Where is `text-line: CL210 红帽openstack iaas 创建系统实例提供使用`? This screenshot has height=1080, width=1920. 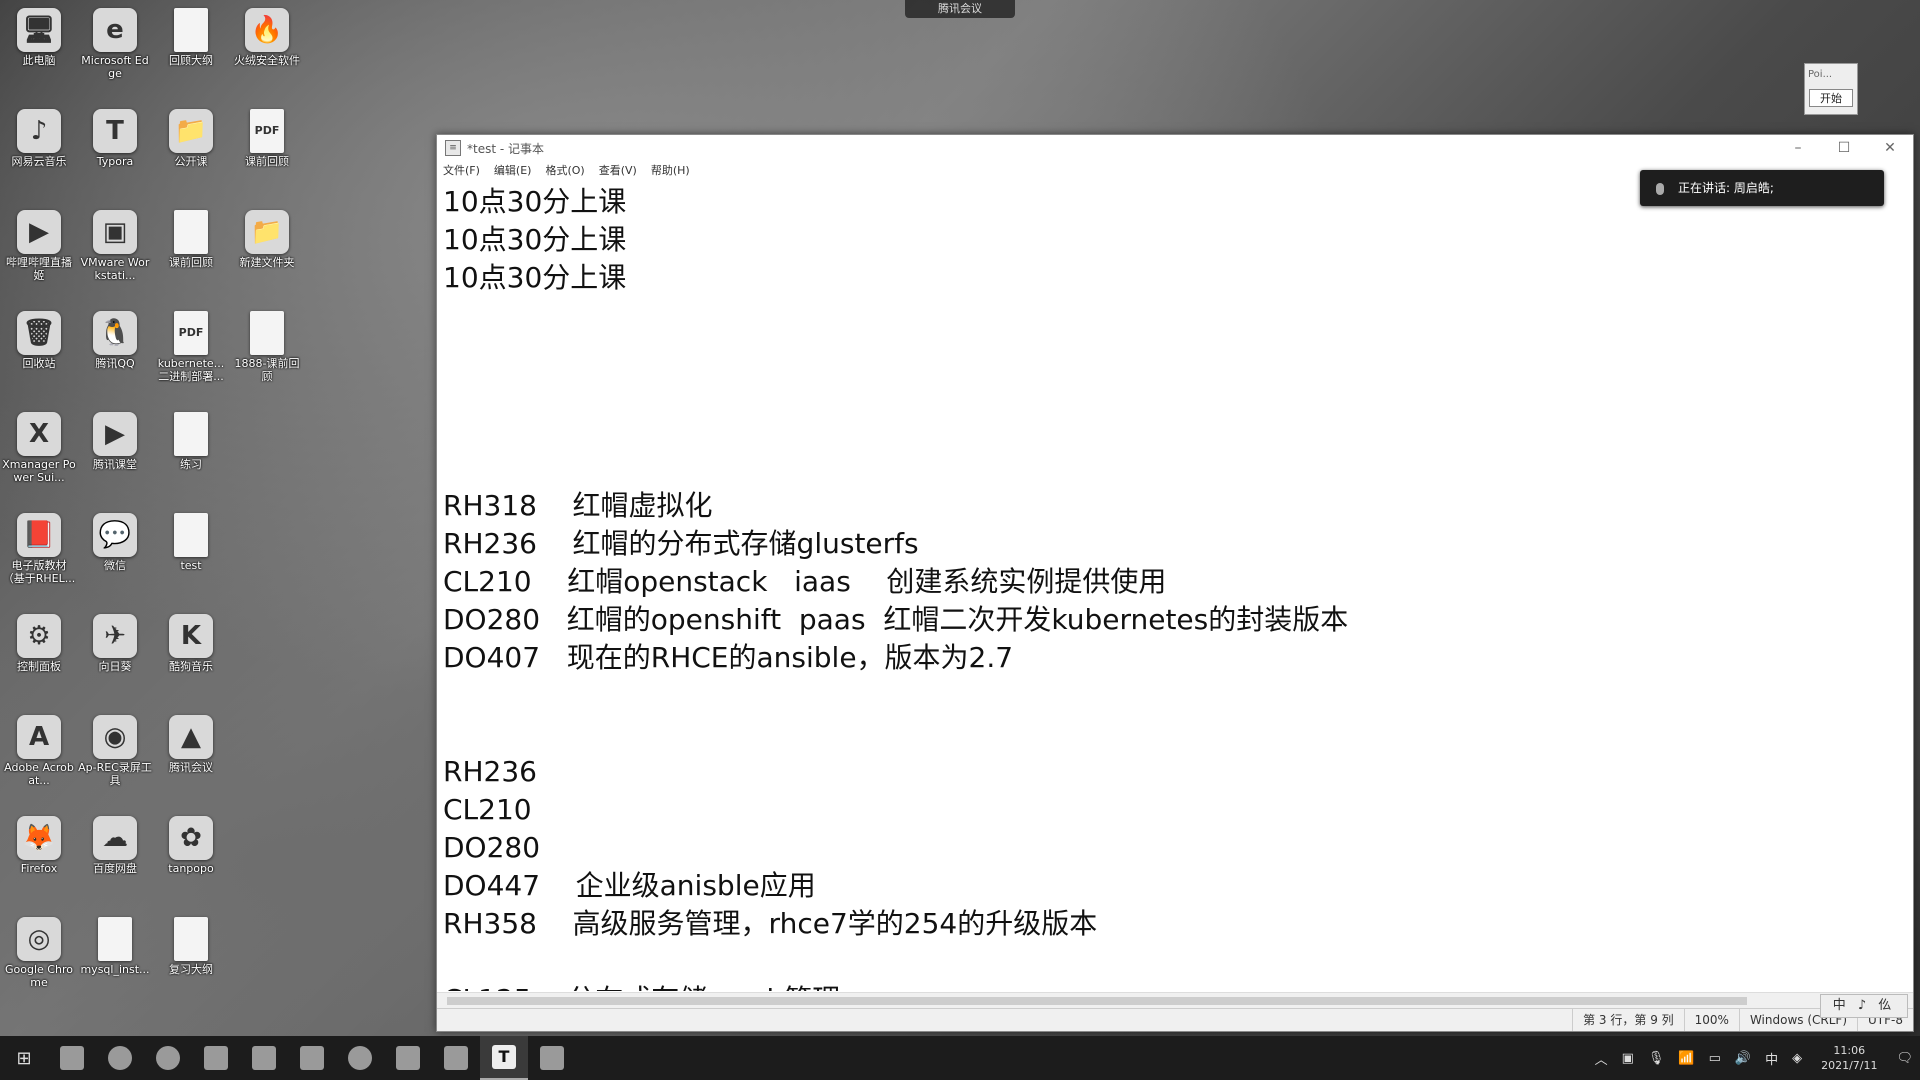 text-line: CL210 红帽openstack iaas 创建系统实例提供使用 is located at coordinates (805, 581).